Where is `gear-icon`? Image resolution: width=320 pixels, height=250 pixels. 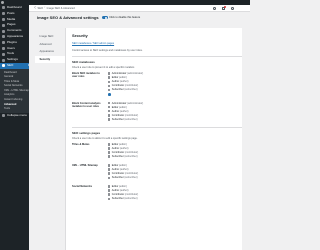
gear-icon is located at coordinates (232, 8).